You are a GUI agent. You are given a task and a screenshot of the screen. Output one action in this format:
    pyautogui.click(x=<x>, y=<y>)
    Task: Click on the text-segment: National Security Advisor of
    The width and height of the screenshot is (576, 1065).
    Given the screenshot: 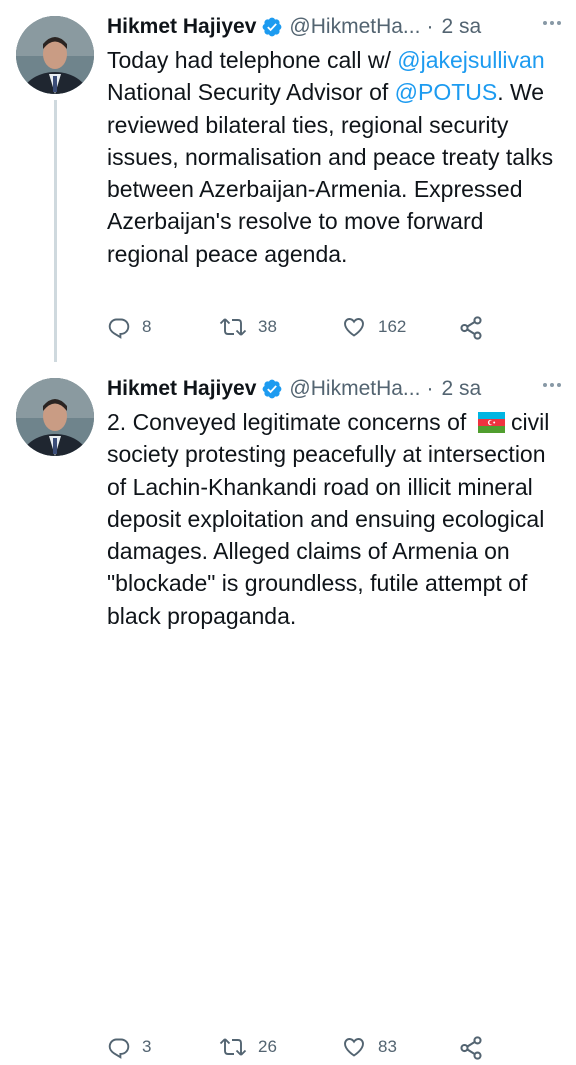 What is the action you would take?
    pyautogui.click(x=251, y=92)
    